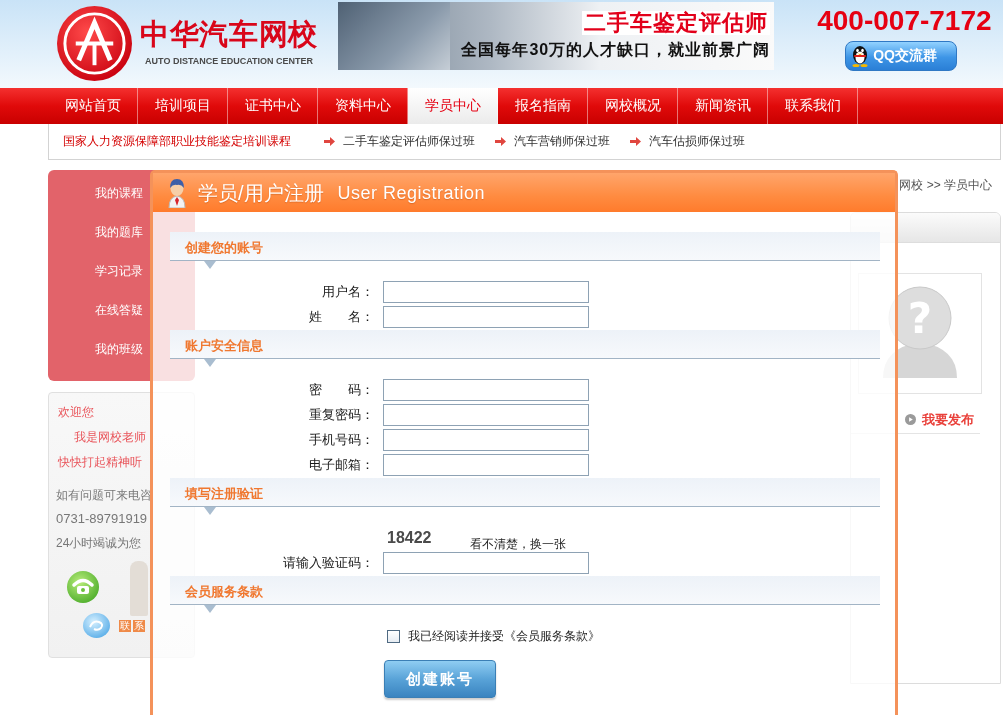 This screenshot has height=715, width=1003. Describe the element at coordinates (440, 679) in the screenshot. I see `create-account-button: 创建账号` at that location.